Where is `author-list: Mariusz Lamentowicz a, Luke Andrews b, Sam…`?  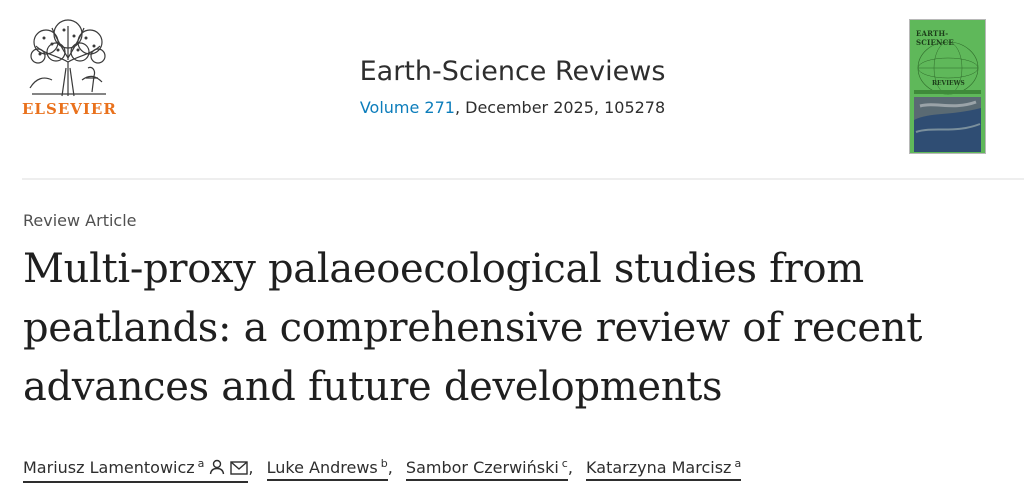 author-list: Mariusz Lamentowicz a, Luke Andrews b, Sam… is located at coordinates (382, 470).